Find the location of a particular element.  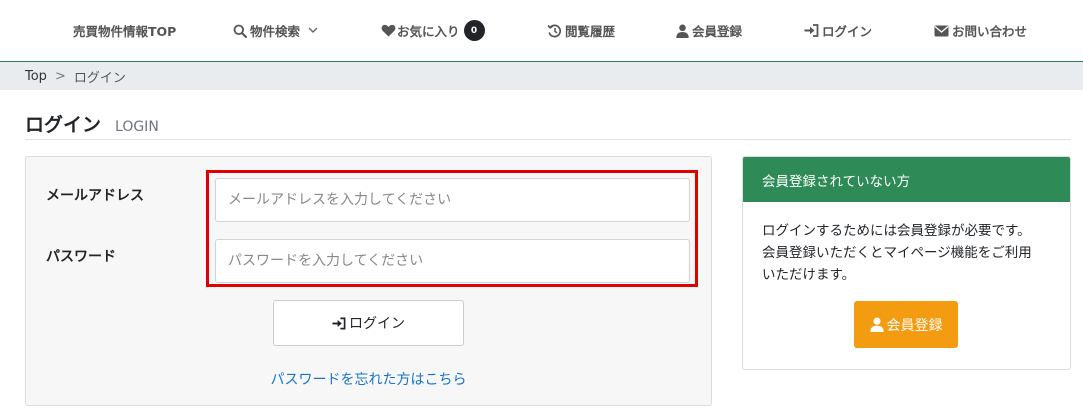

nav-item-label: お気に入り is located at coordinates (428, 31).